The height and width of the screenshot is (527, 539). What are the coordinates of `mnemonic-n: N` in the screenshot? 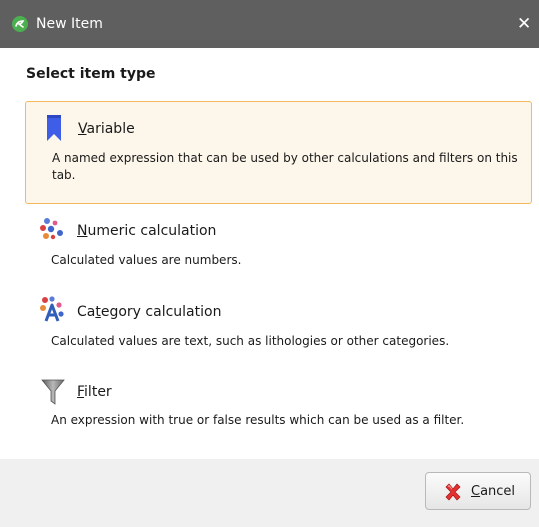 It's located at (82, 231).